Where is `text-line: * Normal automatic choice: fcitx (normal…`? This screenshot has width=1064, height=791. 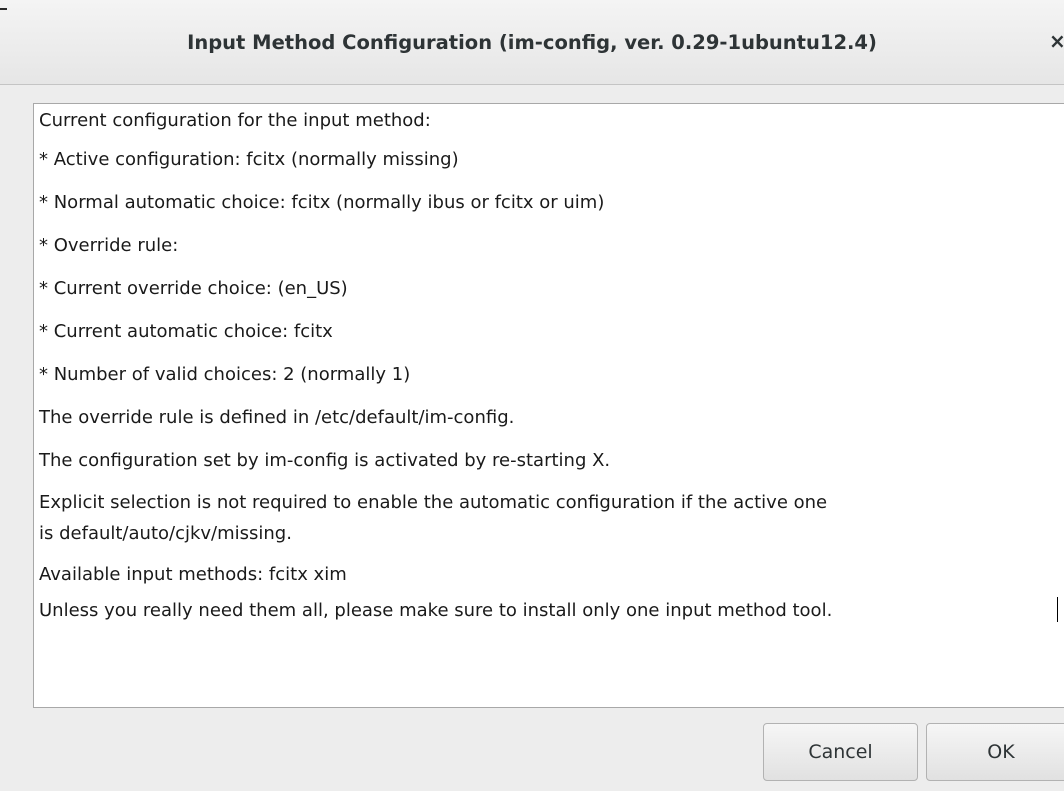
text-line: * Normal automatic choice: fcitx (normal… is located at coordinates (322, 202).